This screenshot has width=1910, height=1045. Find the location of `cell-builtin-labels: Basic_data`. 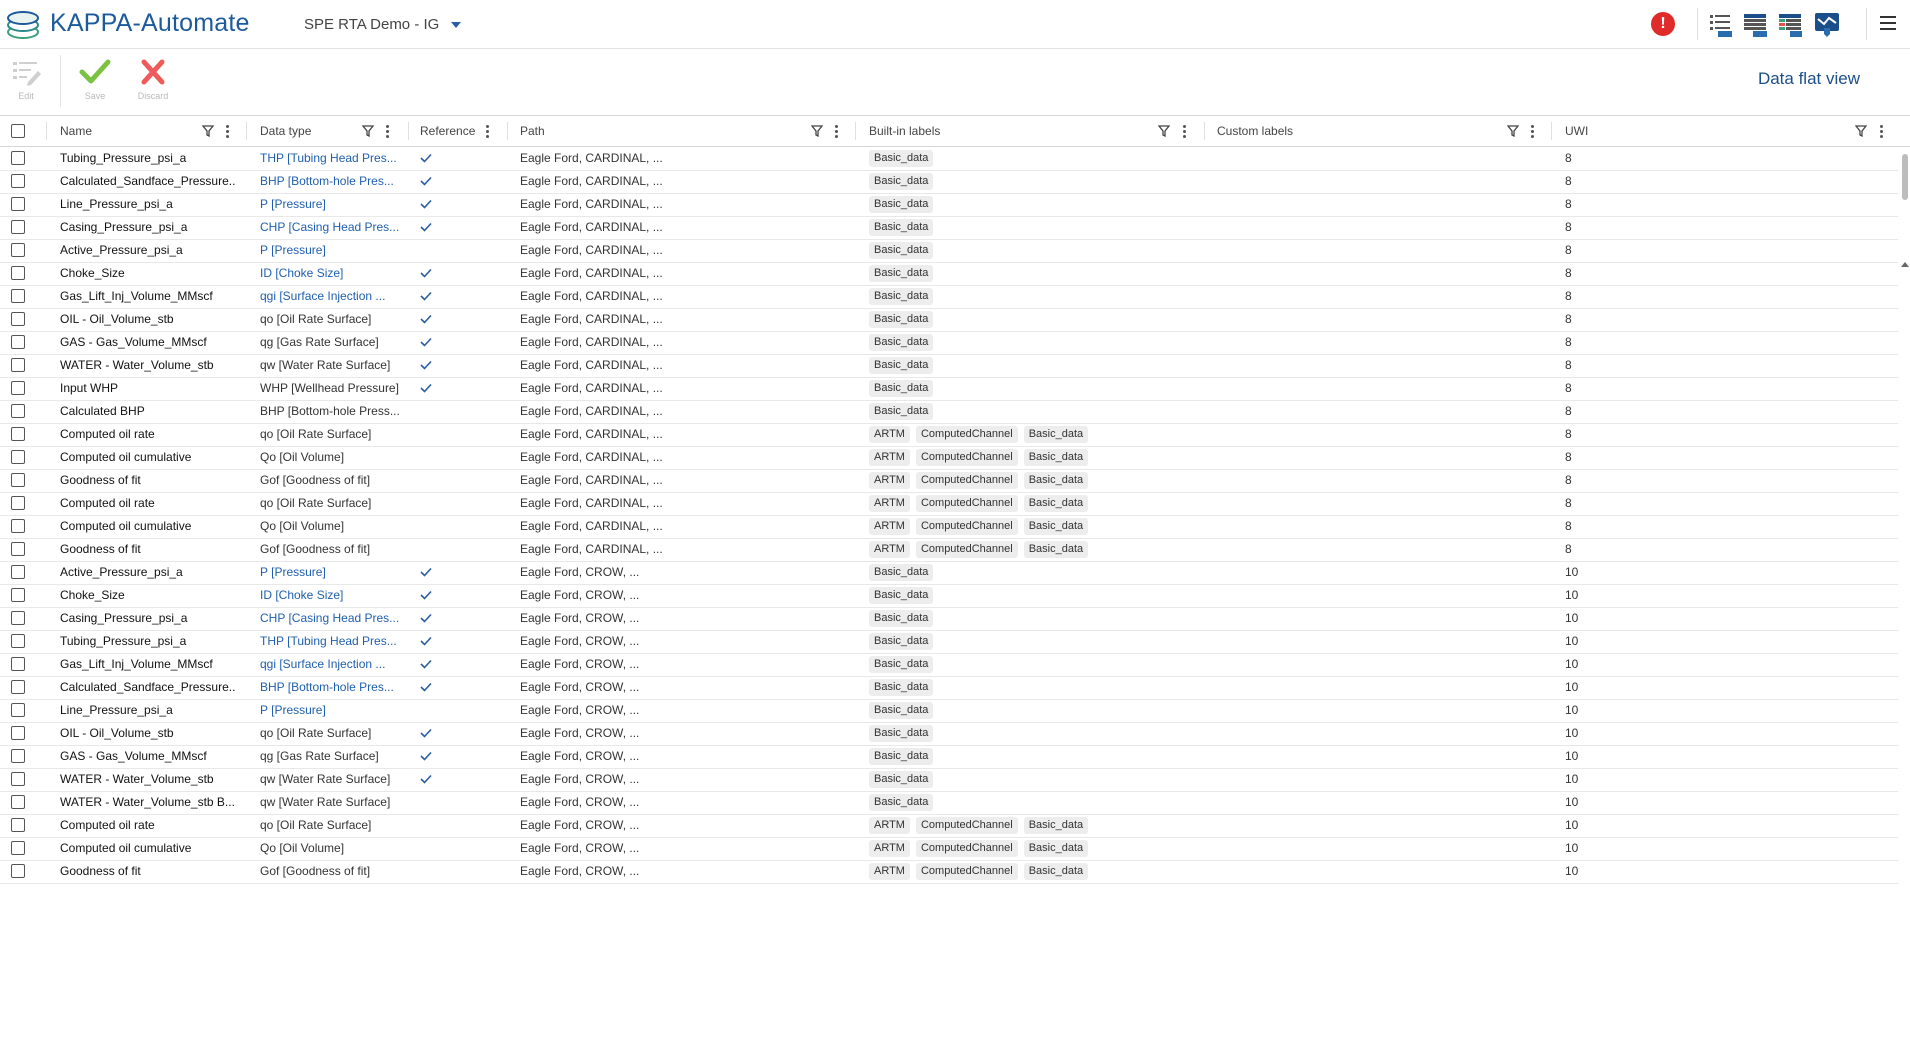

cell-builtin-labels: Basic_data is located at coordinates (1039, 710).